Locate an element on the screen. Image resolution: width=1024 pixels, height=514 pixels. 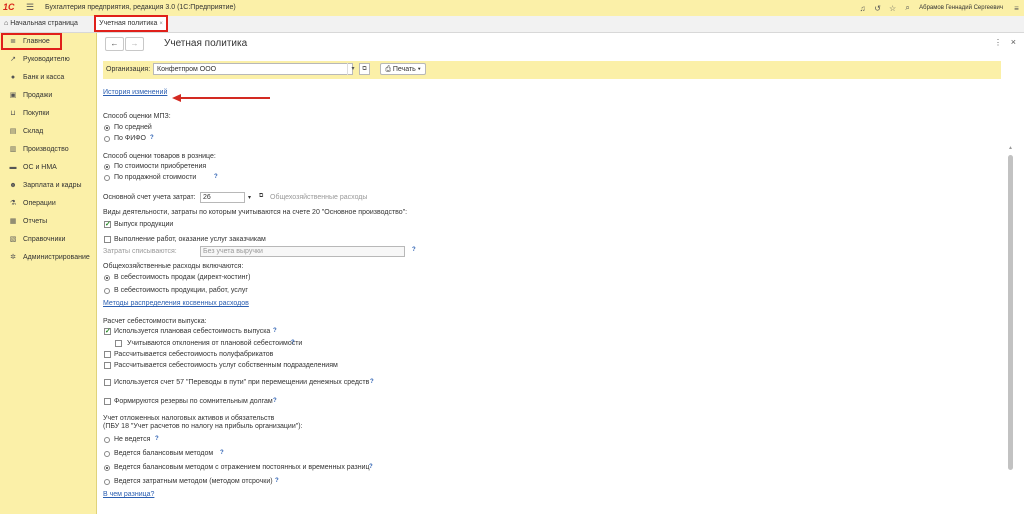
sidebar-main-highlight is located at coordinates (31, 41).